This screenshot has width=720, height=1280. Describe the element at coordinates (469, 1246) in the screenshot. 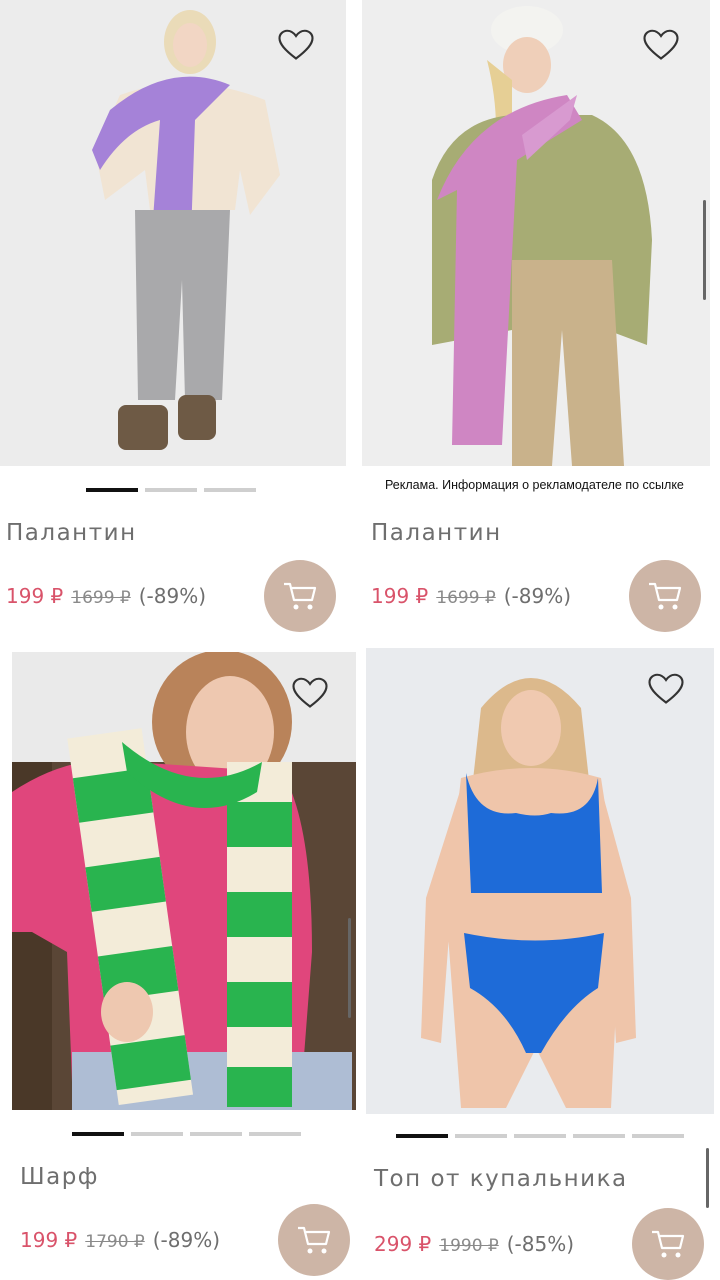

I see `price-old: 1990 ₽` at that location.